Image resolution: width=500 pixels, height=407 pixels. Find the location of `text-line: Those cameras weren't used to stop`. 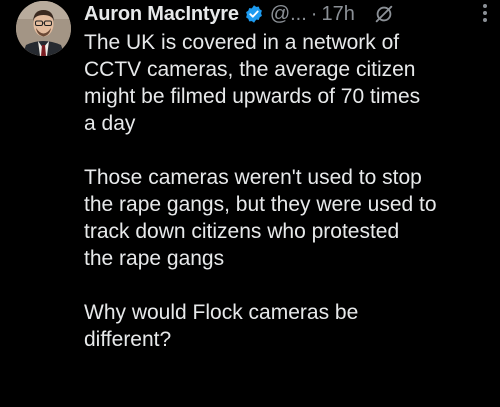

text-line: Those cameras weren't used to stop is located at coordinates (253, 177).